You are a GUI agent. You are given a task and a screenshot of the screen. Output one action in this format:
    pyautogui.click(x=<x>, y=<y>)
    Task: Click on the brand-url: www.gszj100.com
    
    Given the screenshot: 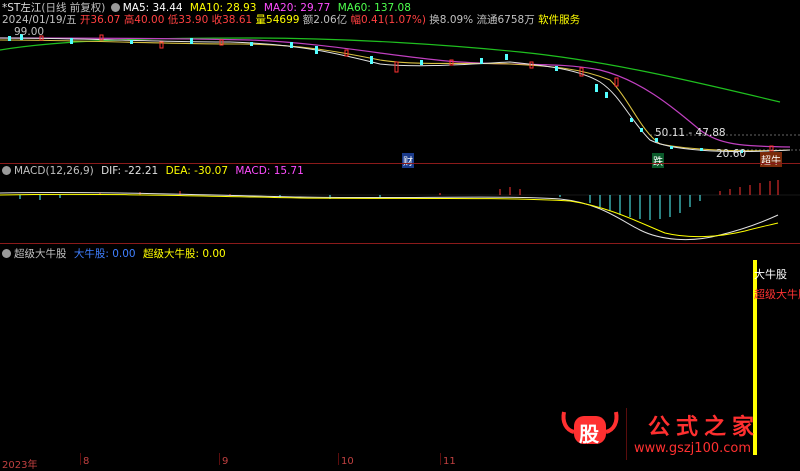 What is the action you would take?
    pyautogui.click(x=692, y=448)
    